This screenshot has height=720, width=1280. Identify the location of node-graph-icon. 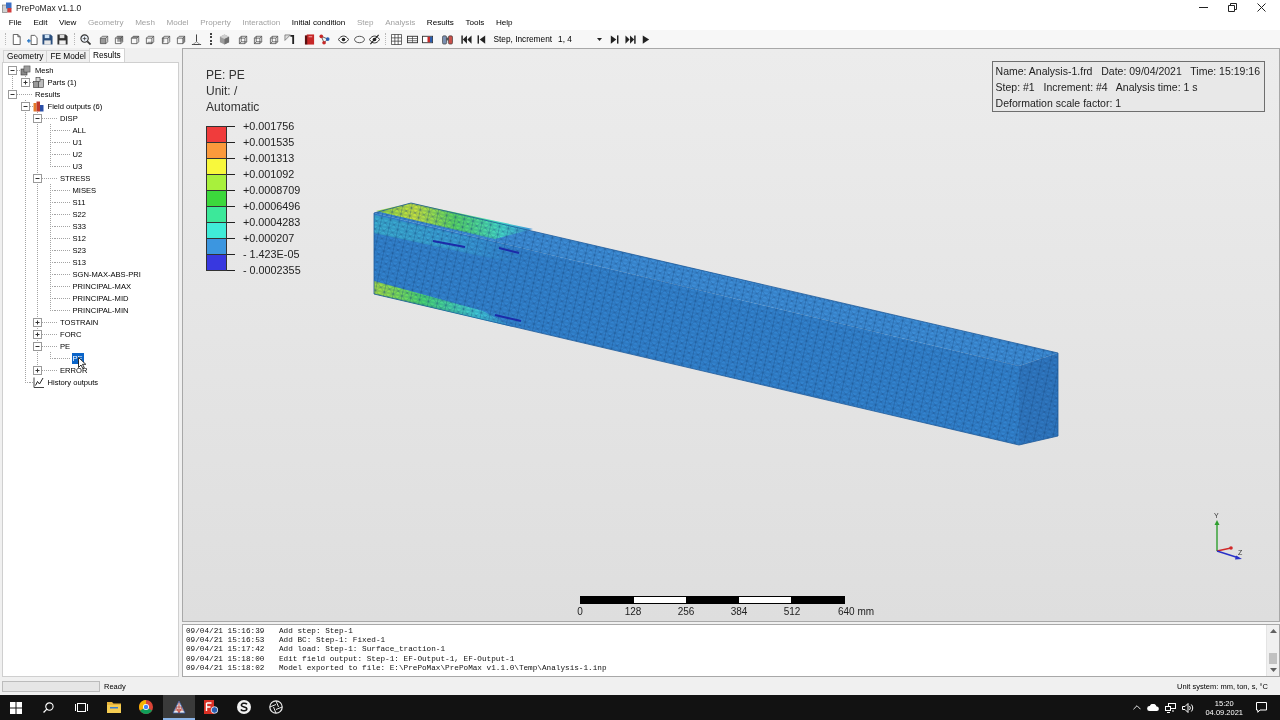
(324, 39).